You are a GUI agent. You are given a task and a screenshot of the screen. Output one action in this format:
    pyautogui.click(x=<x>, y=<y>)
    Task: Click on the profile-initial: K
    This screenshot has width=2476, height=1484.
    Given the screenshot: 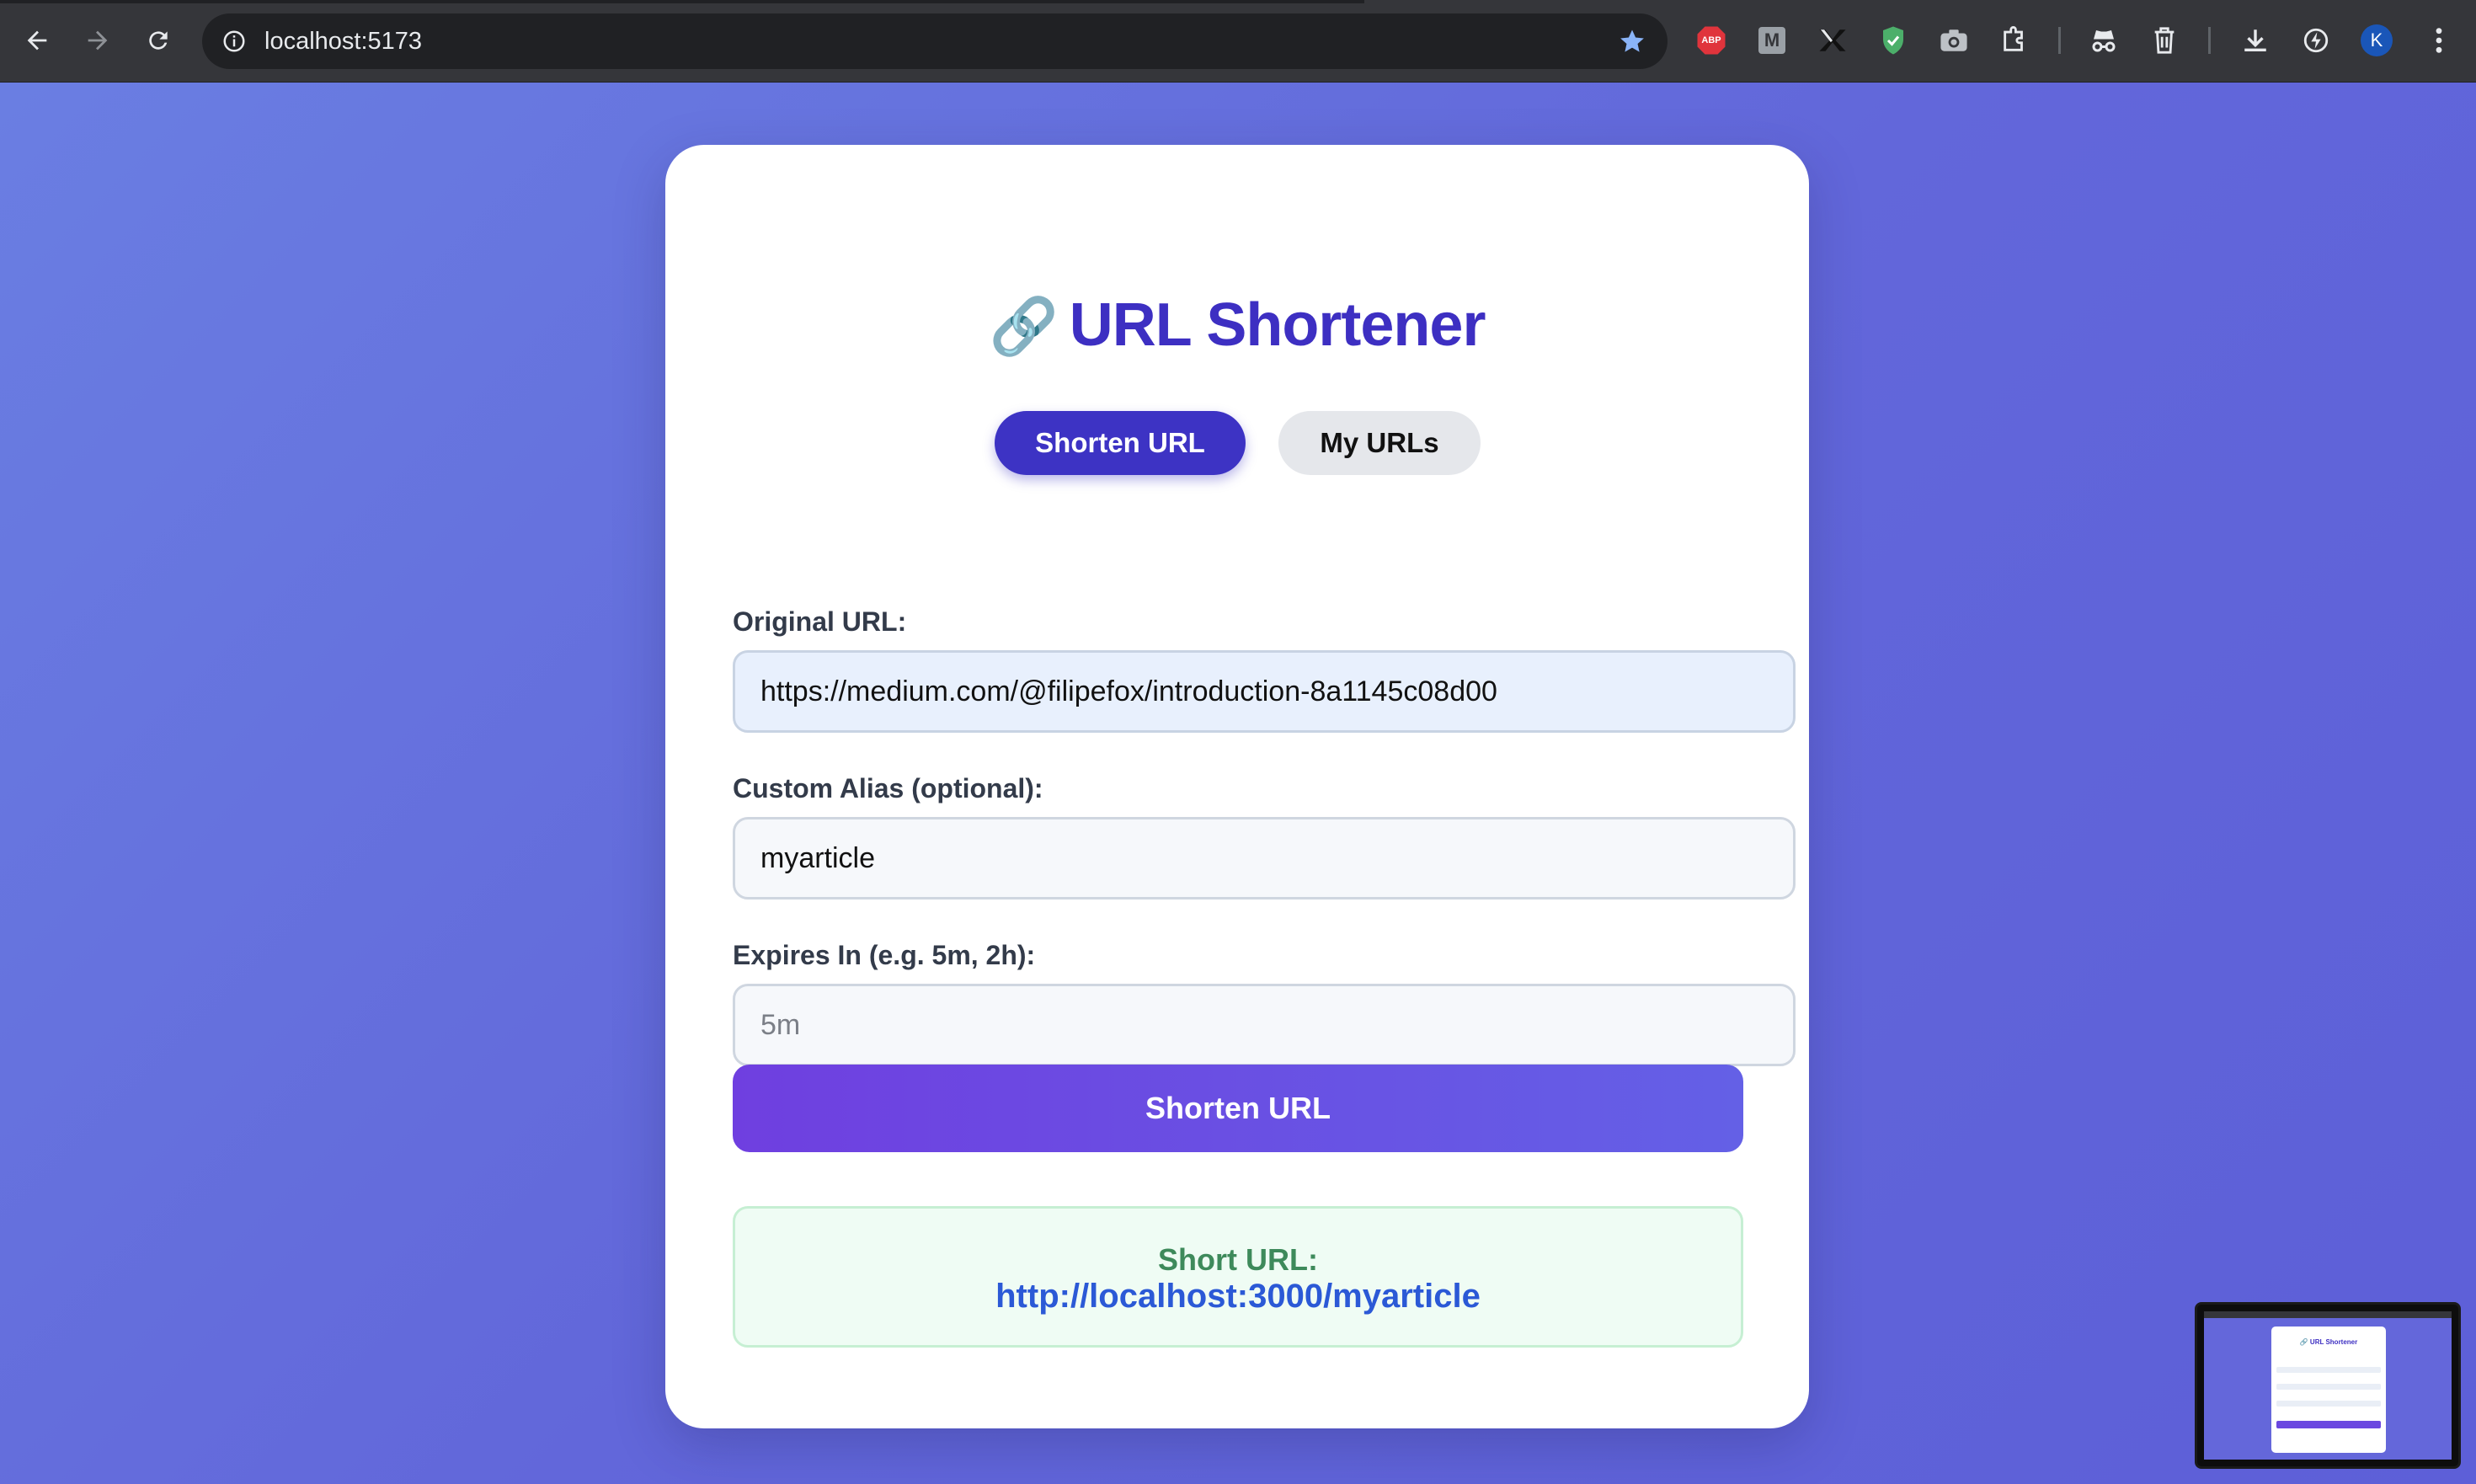 What is the action you would take?
    pyautogui.click(x=2377, y=40)
    